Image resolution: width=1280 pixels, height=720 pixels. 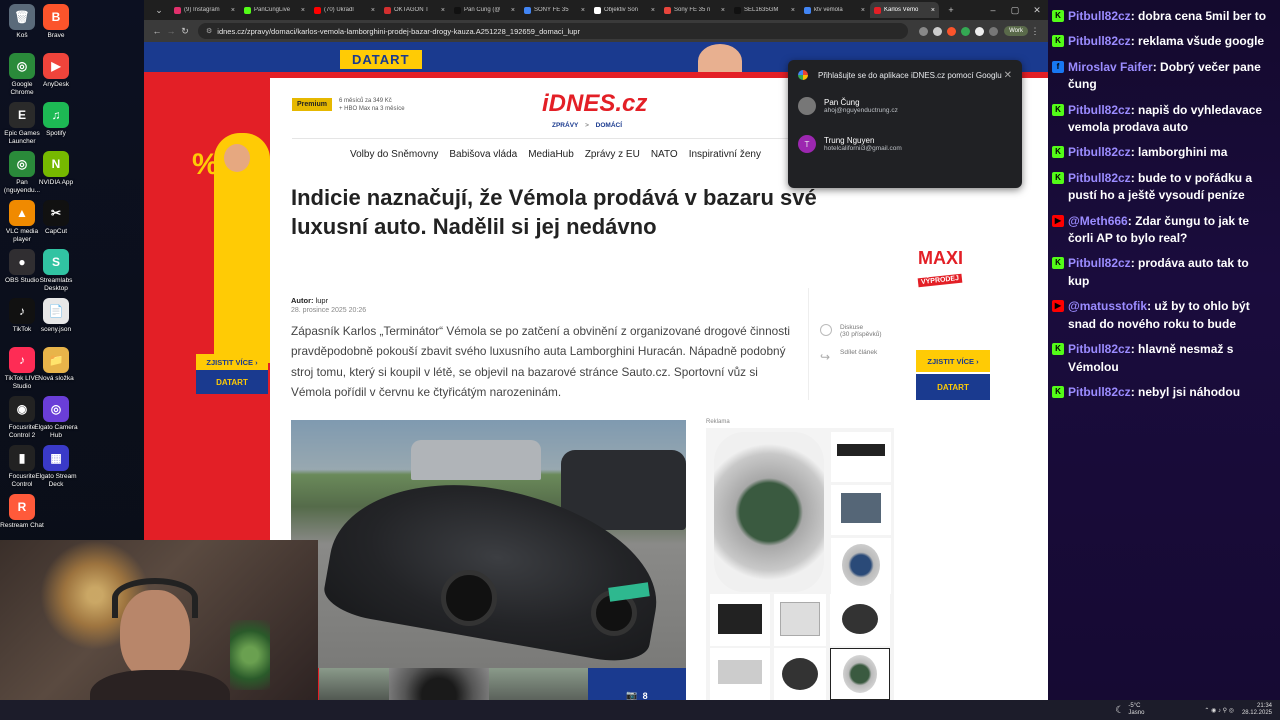 I want to click on tray-icons: ⌃ ◉ ♪ ⚲ ◎, so click(x=1219, y=710).